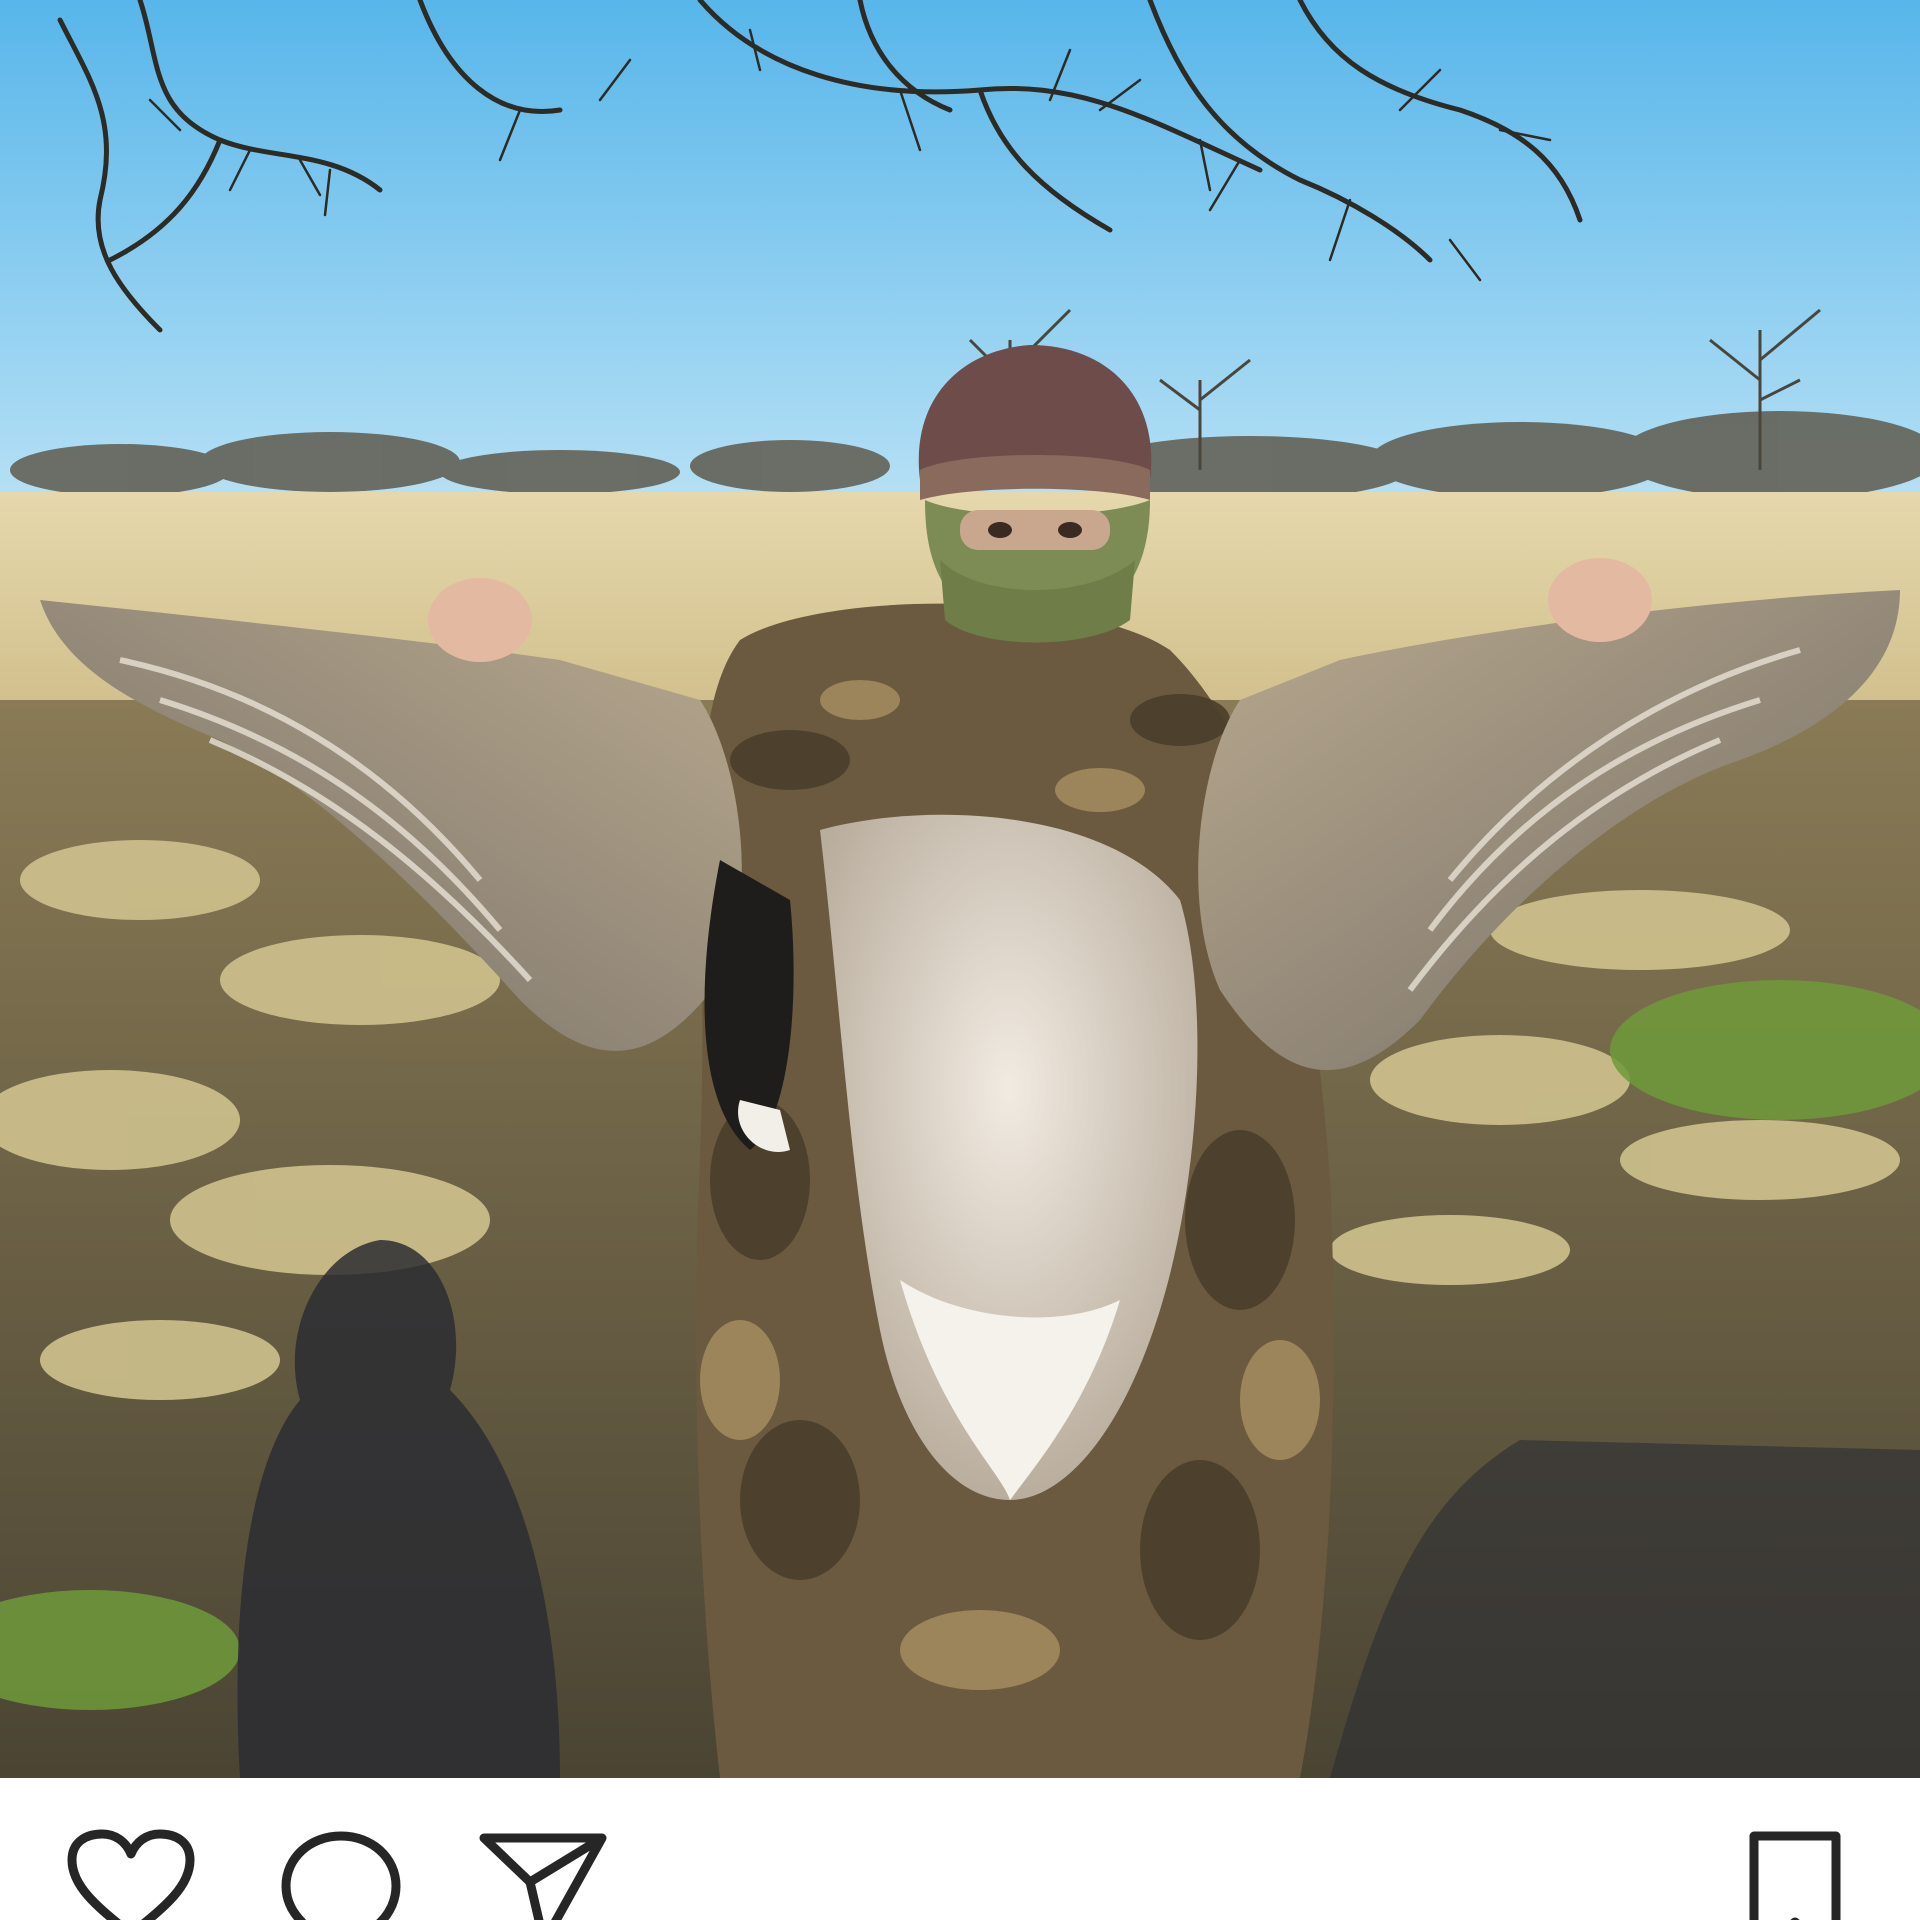  What do you see at coordinates (341, 1875) in the screenshot?
I see `comment-bubble-icon` at bounding box center [341, 1875].